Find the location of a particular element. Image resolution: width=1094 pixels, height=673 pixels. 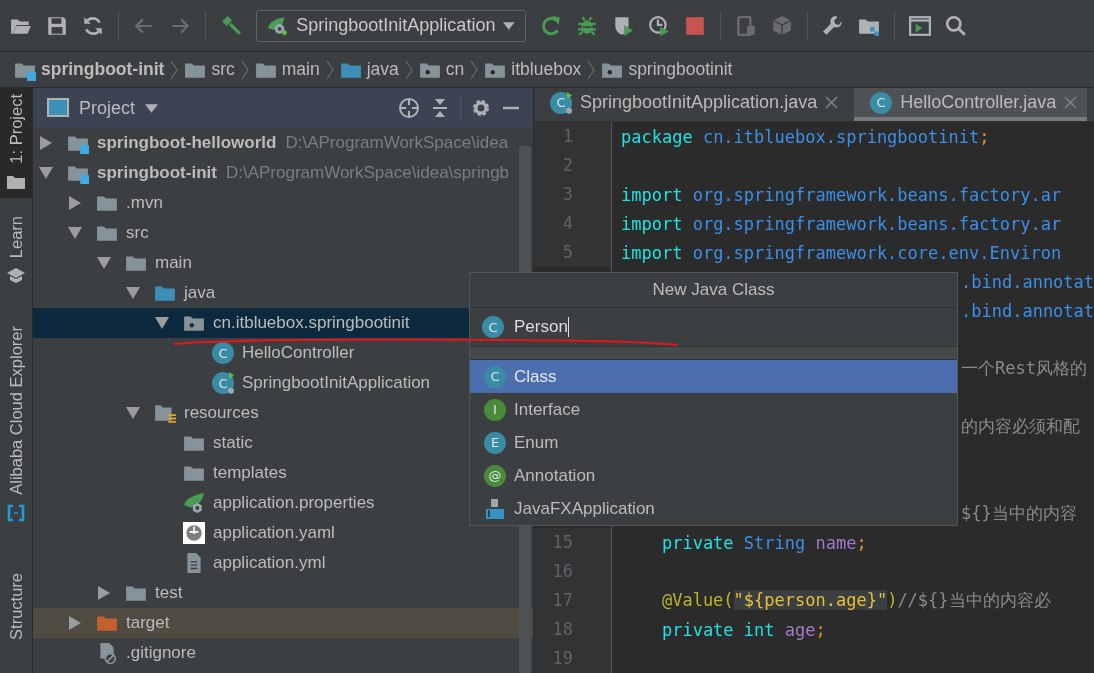

locate-icon is located at coordinates (409, 108).